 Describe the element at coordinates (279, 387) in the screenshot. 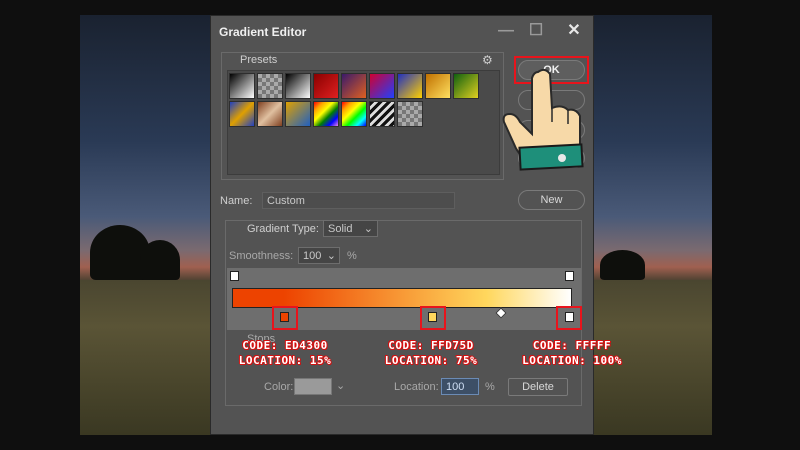

I see `color-label: Color:` at that location.